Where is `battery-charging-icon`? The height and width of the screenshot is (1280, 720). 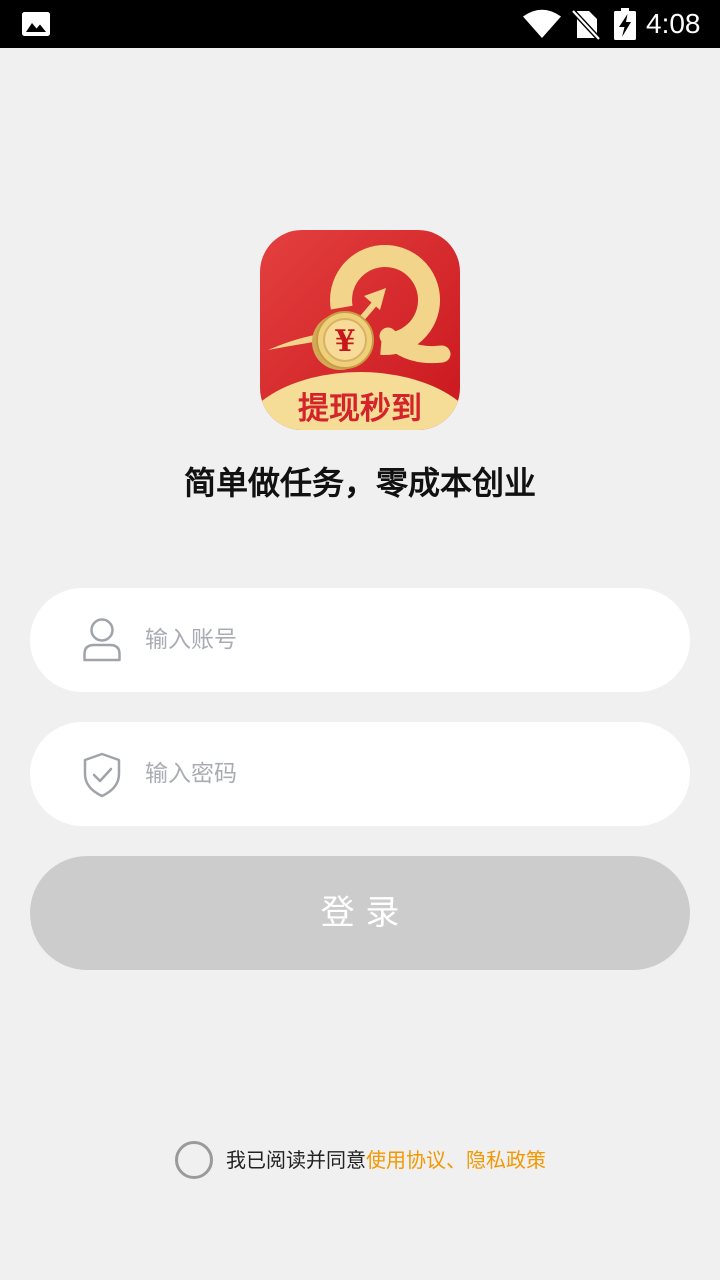 battery-charging-icon is located at coordinates (625, 24).